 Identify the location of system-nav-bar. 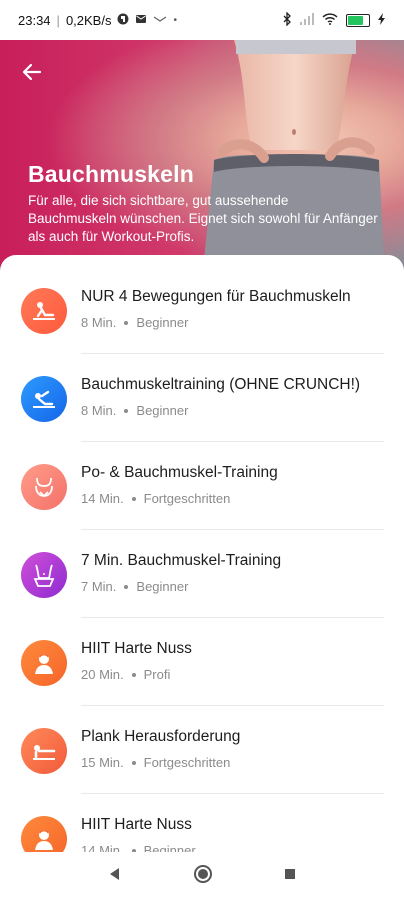
(202, 876).